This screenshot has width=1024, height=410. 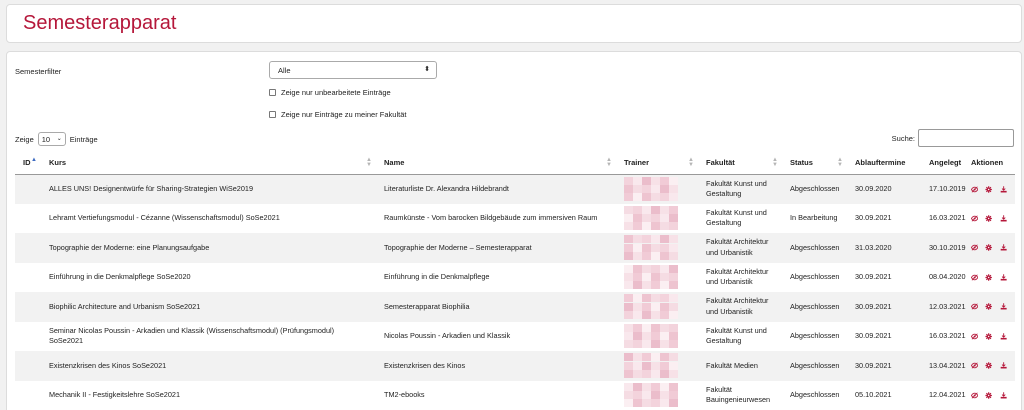 What do you see at coordinates (330, 92) in the screenshot?
I see `unprocessed-only-checkbox-row: Zeige nur unbearbeitete Einträge` at bounding box center [330, 92].